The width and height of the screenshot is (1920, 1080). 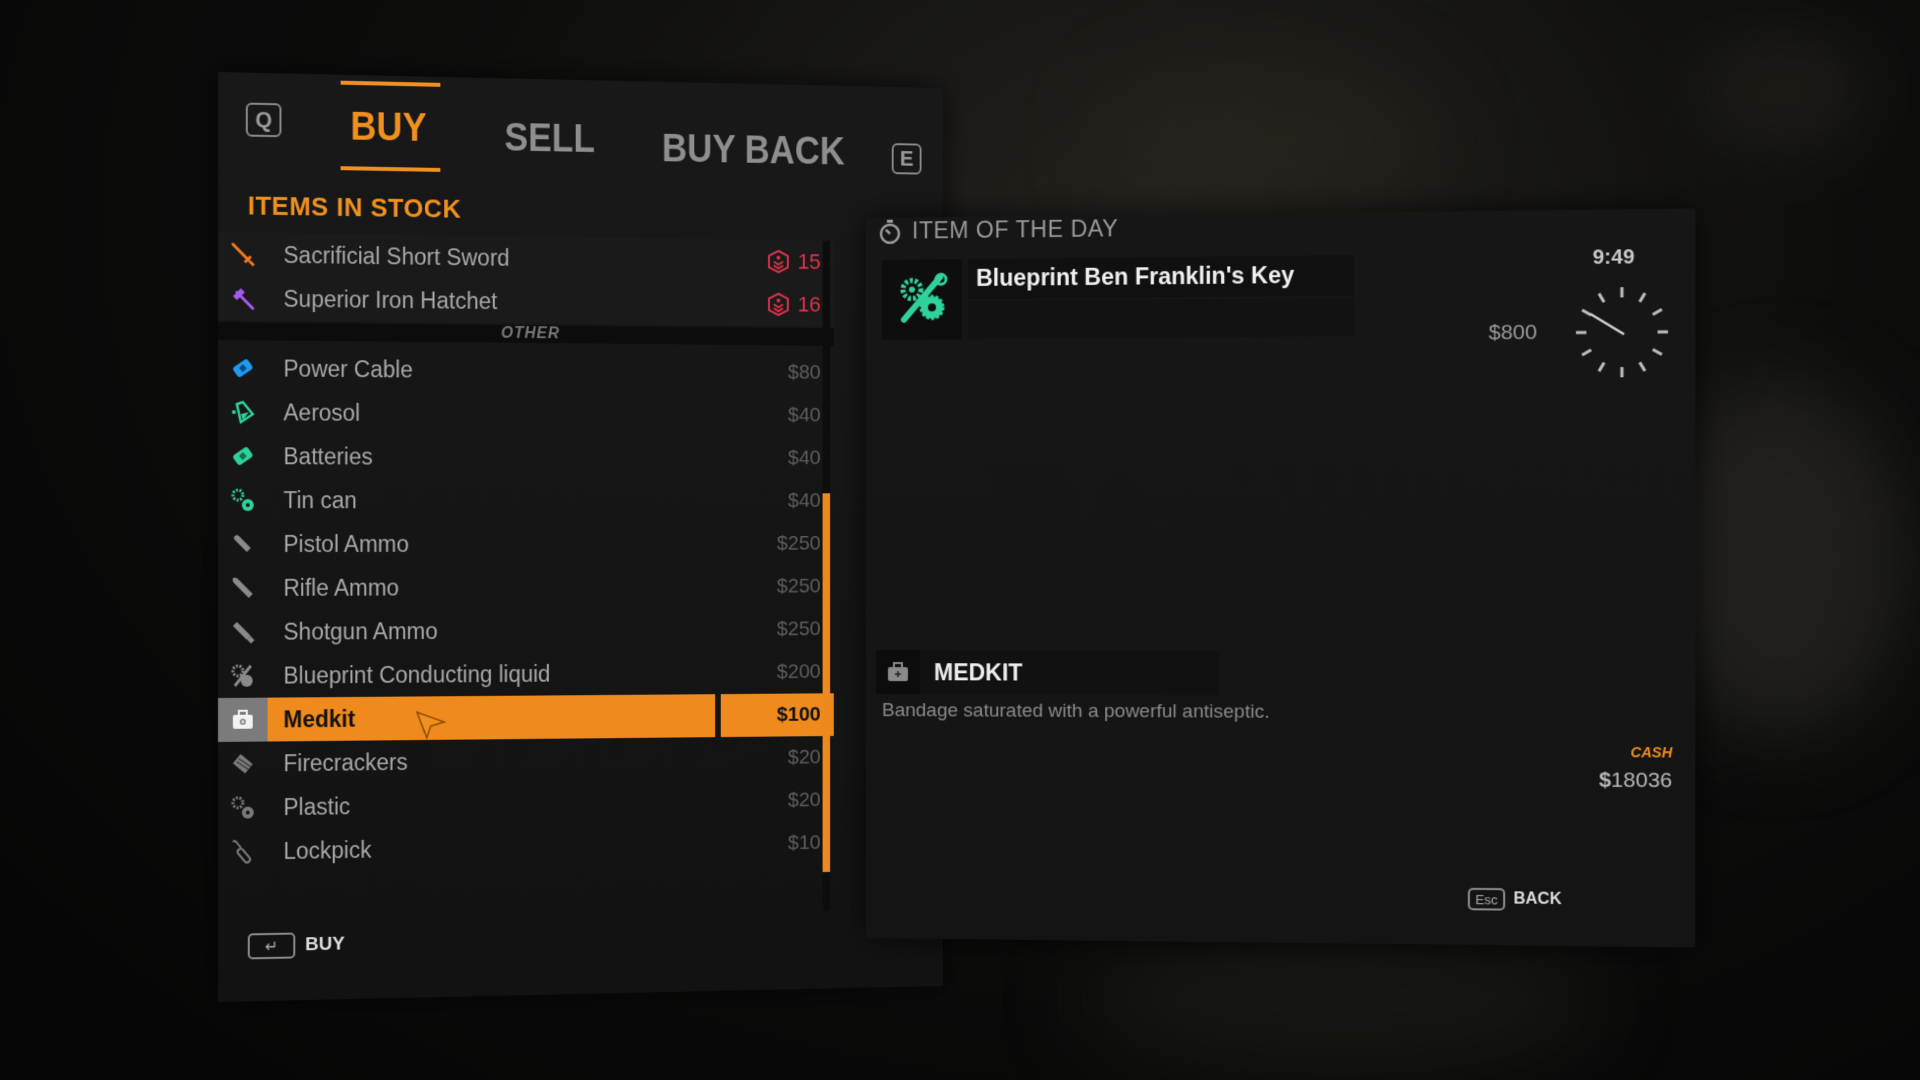 I want to click on rank-value: 16, so click(x=809, y=304).